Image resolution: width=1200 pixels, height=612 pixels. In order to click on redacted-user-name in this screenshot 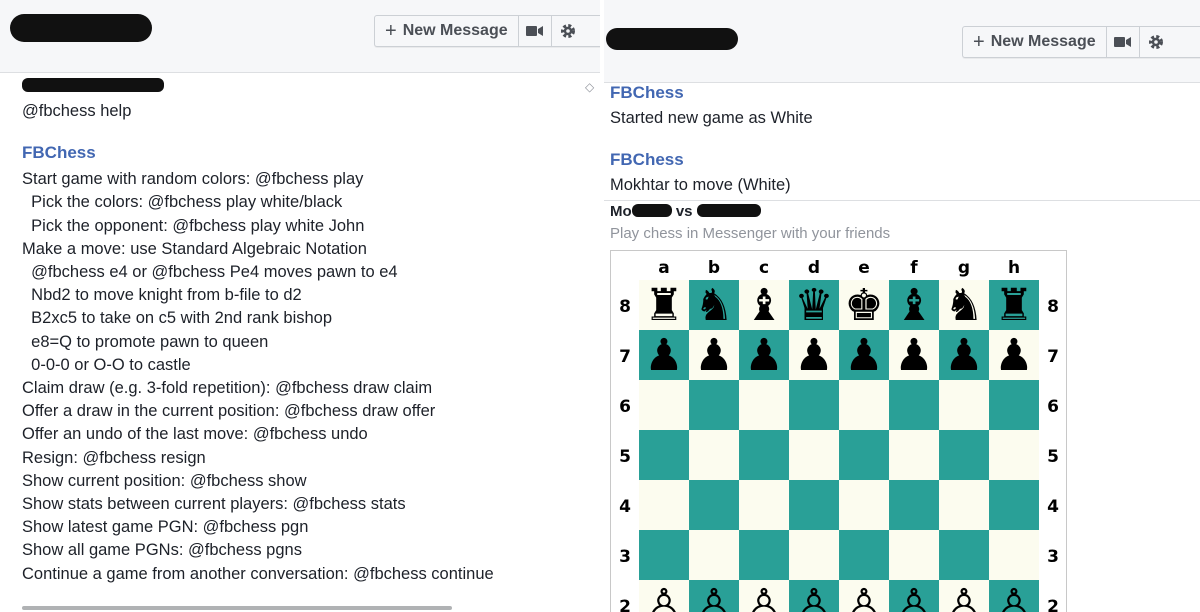, I will do `click(93, 85)`.